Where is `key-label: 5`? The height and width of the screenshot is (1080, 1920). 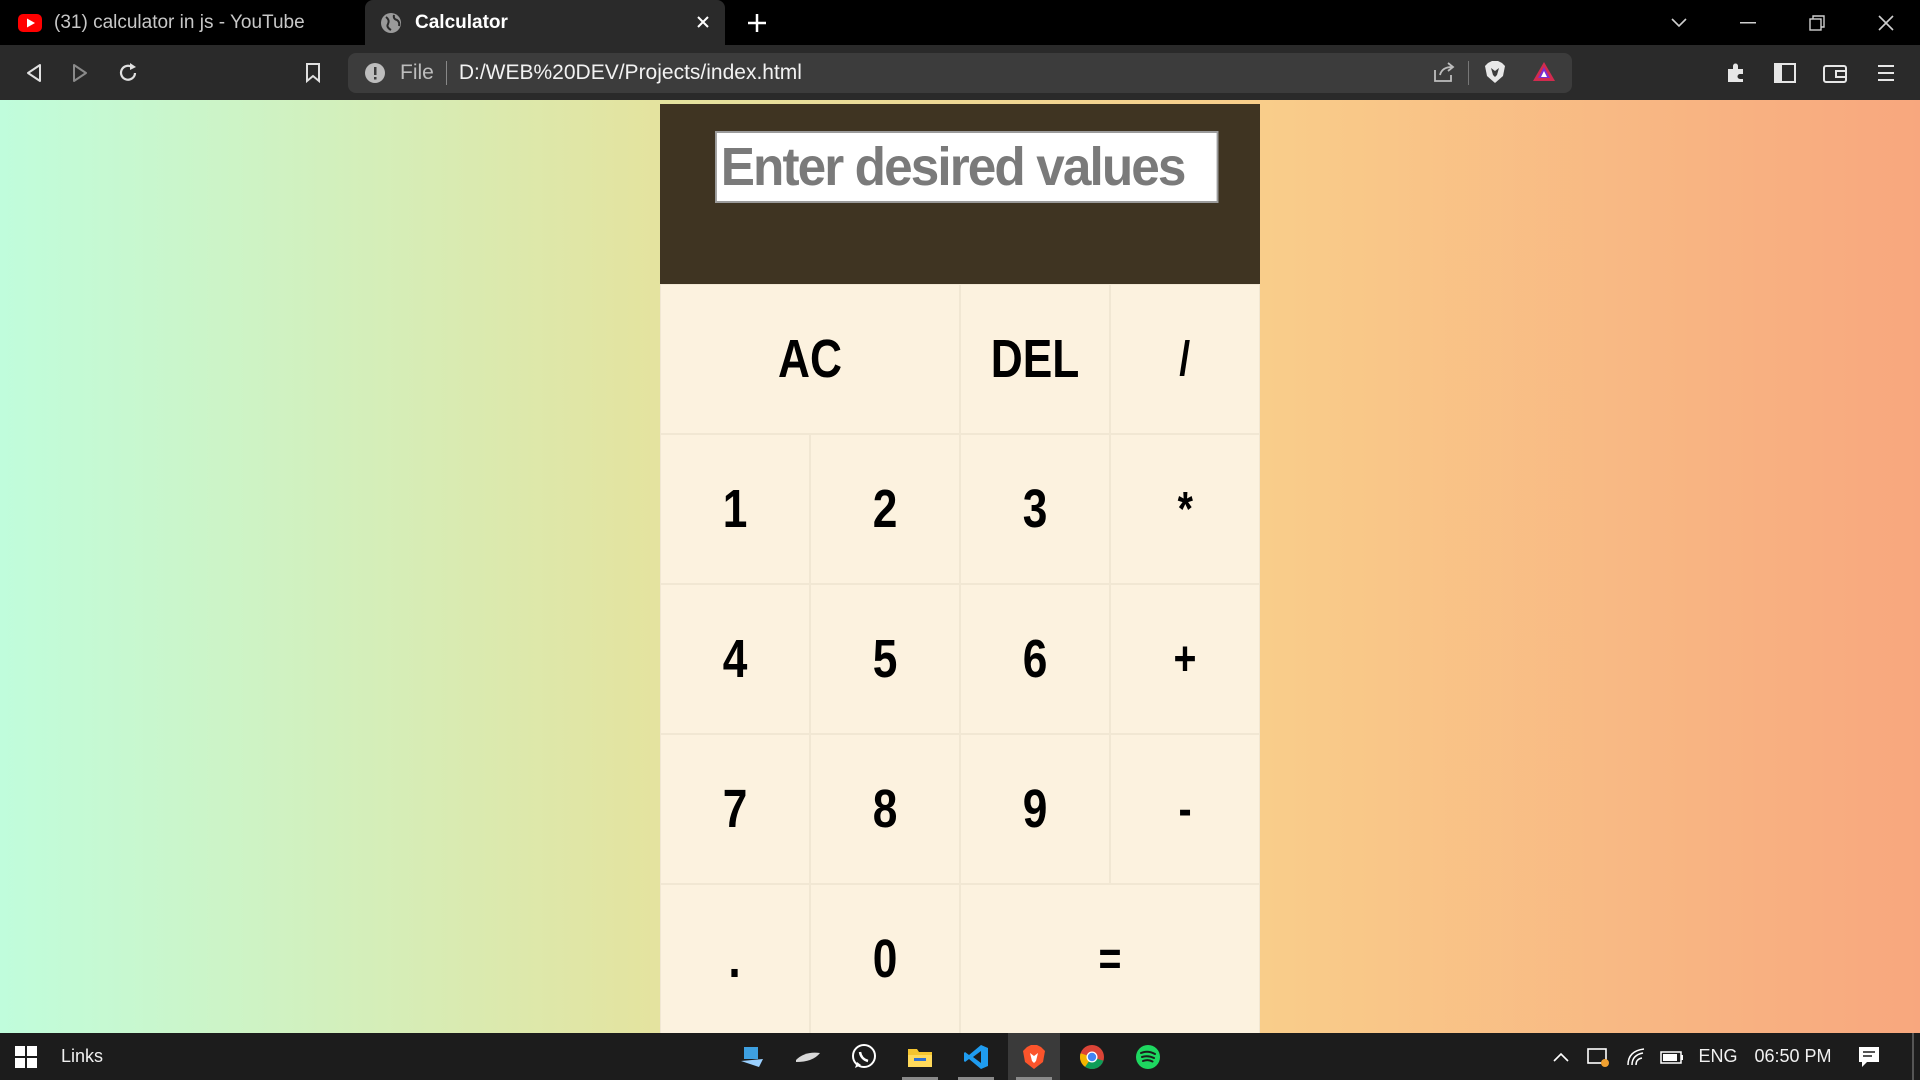 key-label: 5 is located at coordinates (885, 659).